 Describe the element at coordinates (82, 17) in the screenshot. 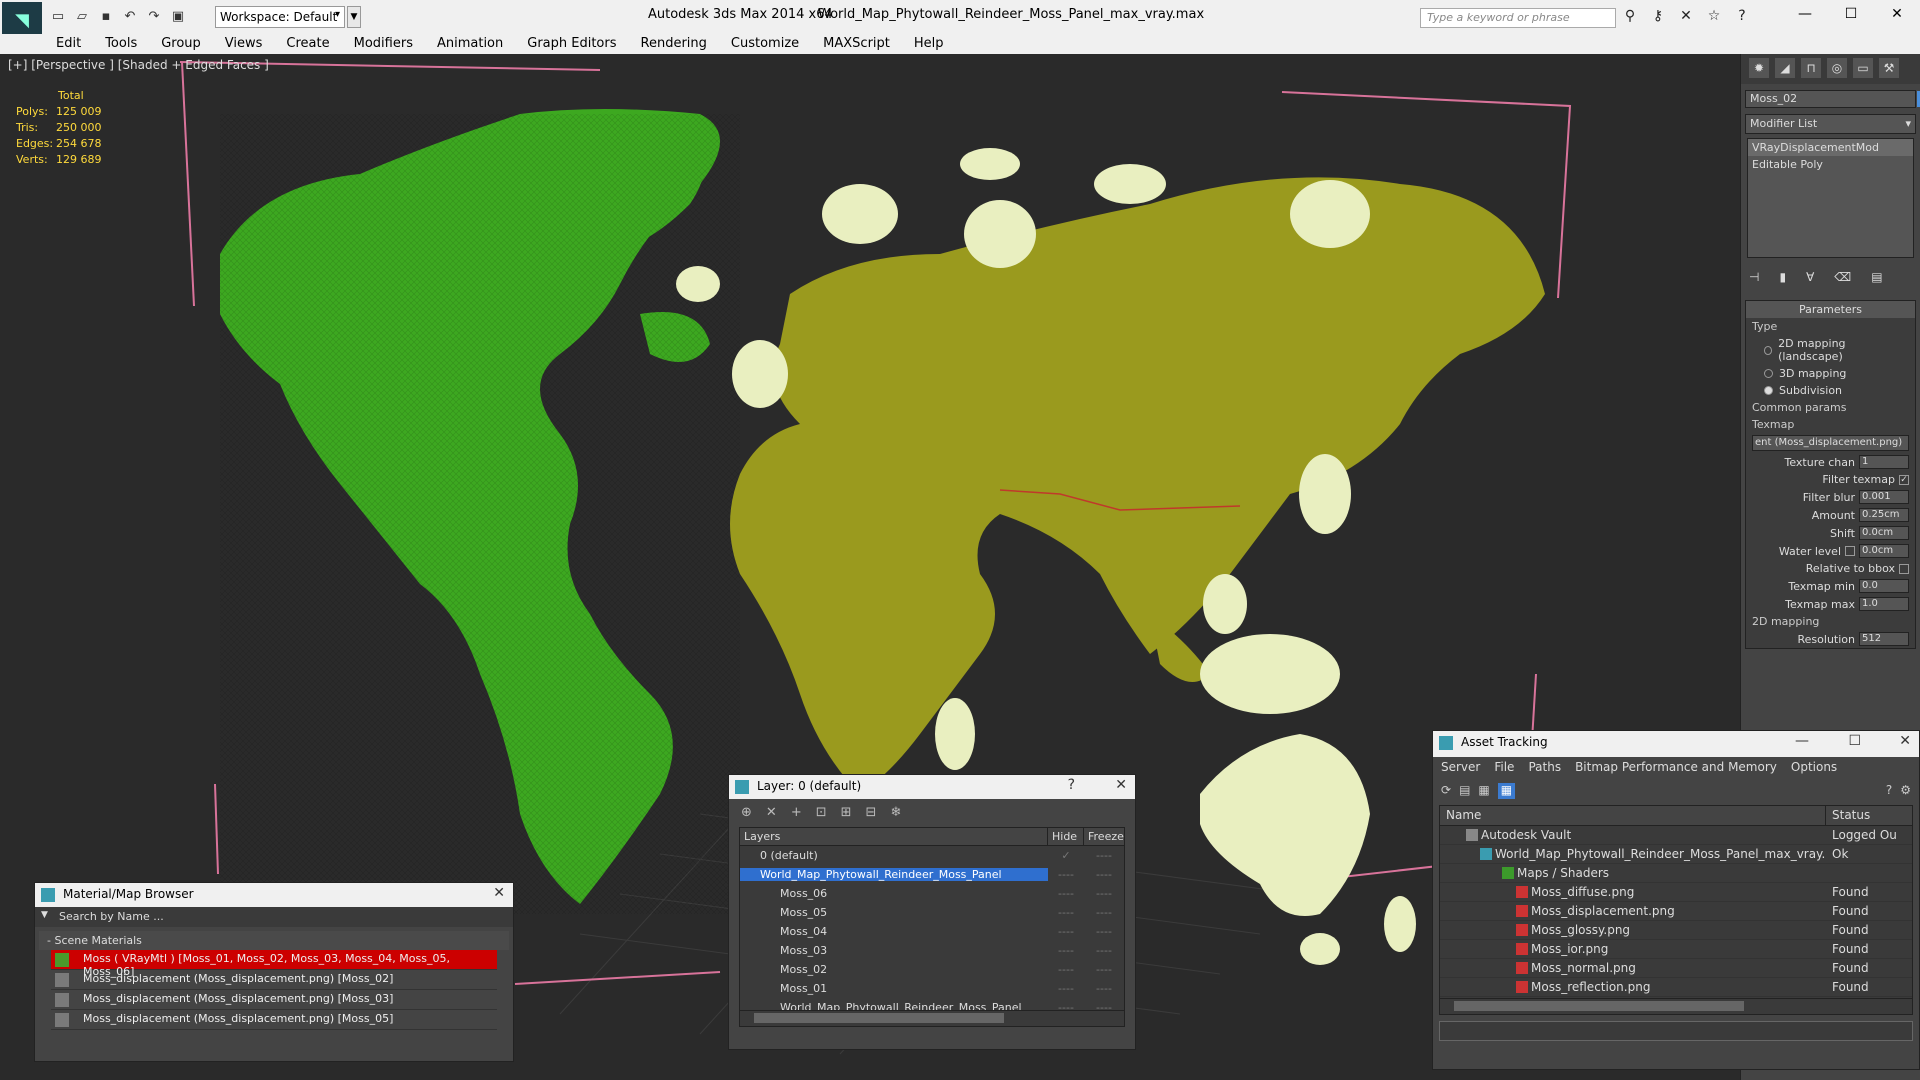

I see `open-file-icon: ▱` at that location.